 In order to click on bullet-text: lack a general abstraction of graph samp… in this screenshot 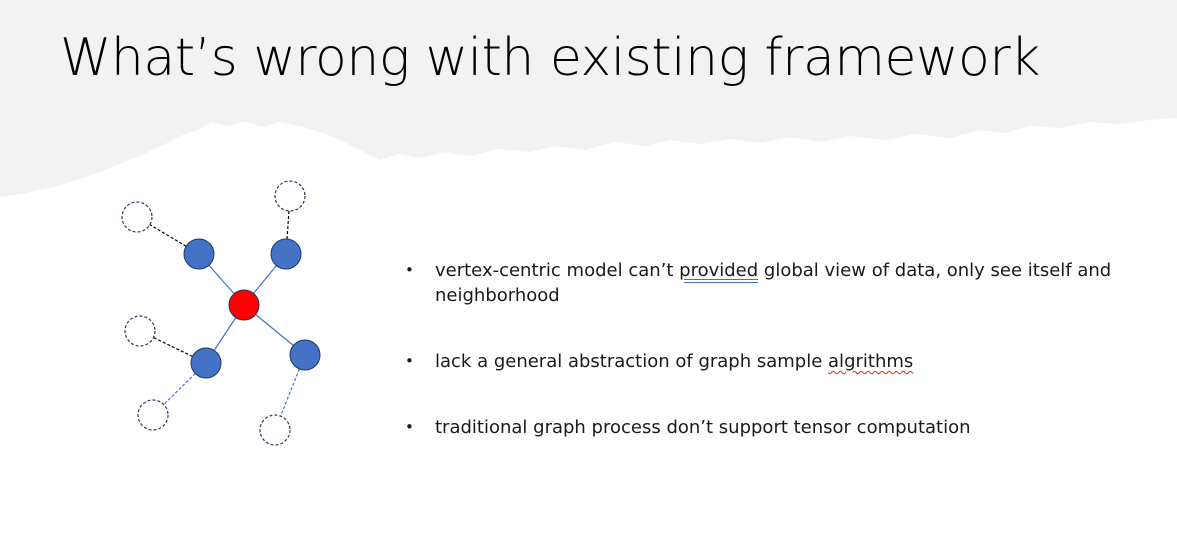, I will do `click(632, 361)`.